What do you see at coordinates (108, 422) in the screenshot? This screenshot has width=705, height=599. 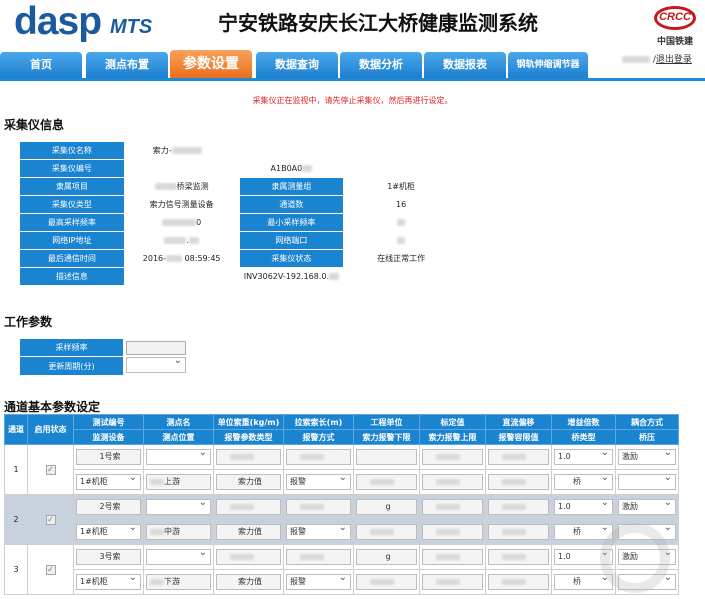 I see `col-test-no: 测试编号` at bounding box center [108, 422].